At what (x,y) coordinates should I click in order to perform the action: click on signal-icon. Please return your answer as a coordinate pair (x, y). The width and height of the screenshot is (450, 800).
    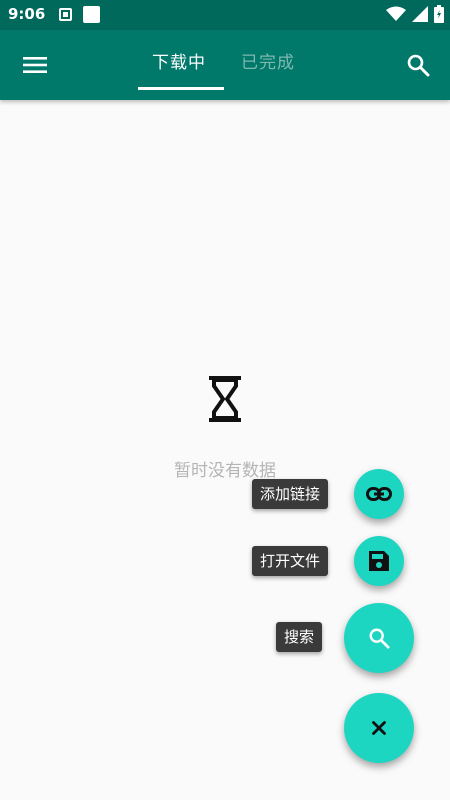
    Looking at the image, I should click on (420, 14).